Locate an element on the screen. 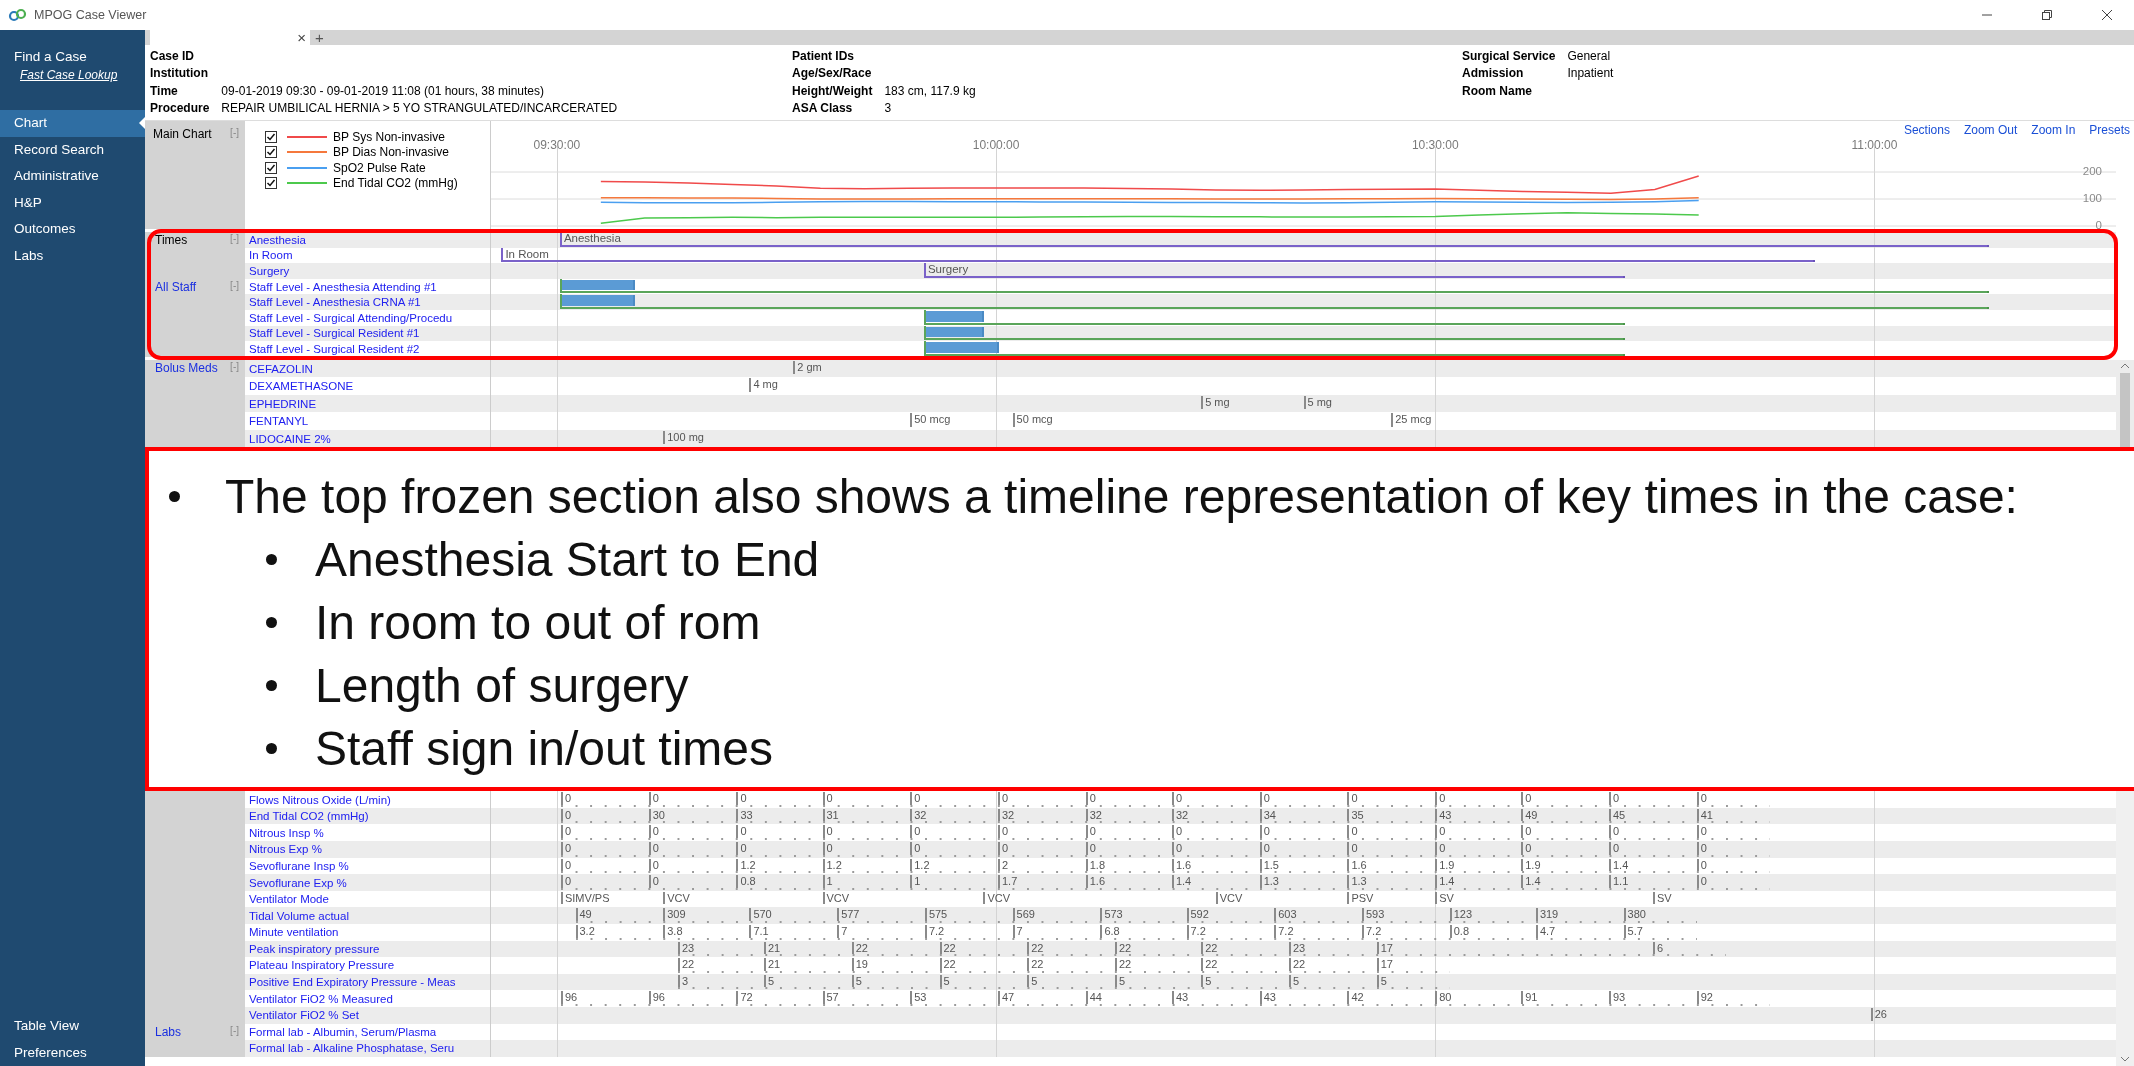 This screenshot has width=2134, height=1066. value-label: 26 is located at coordinates (1878, 1014).